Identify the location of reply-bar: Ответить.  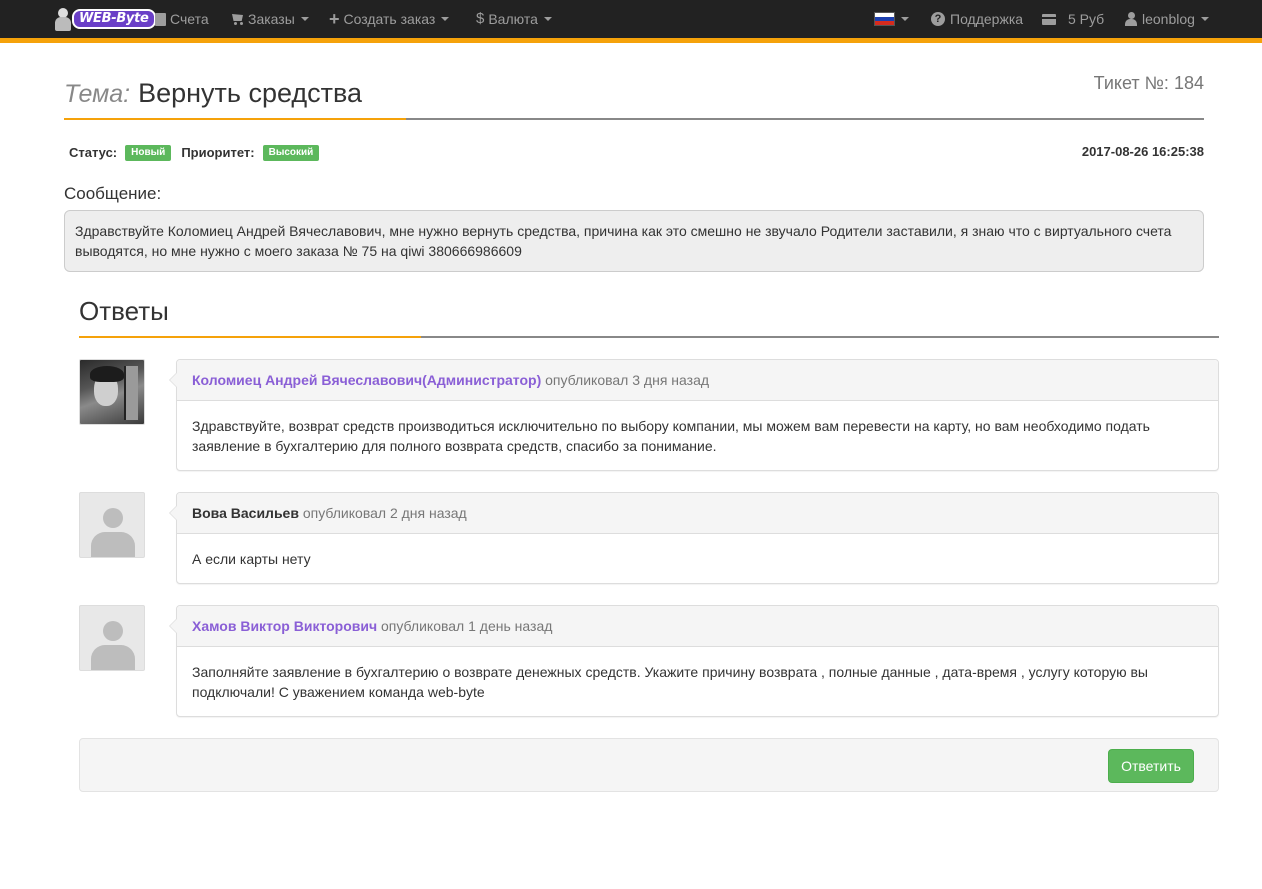
(649, 765).